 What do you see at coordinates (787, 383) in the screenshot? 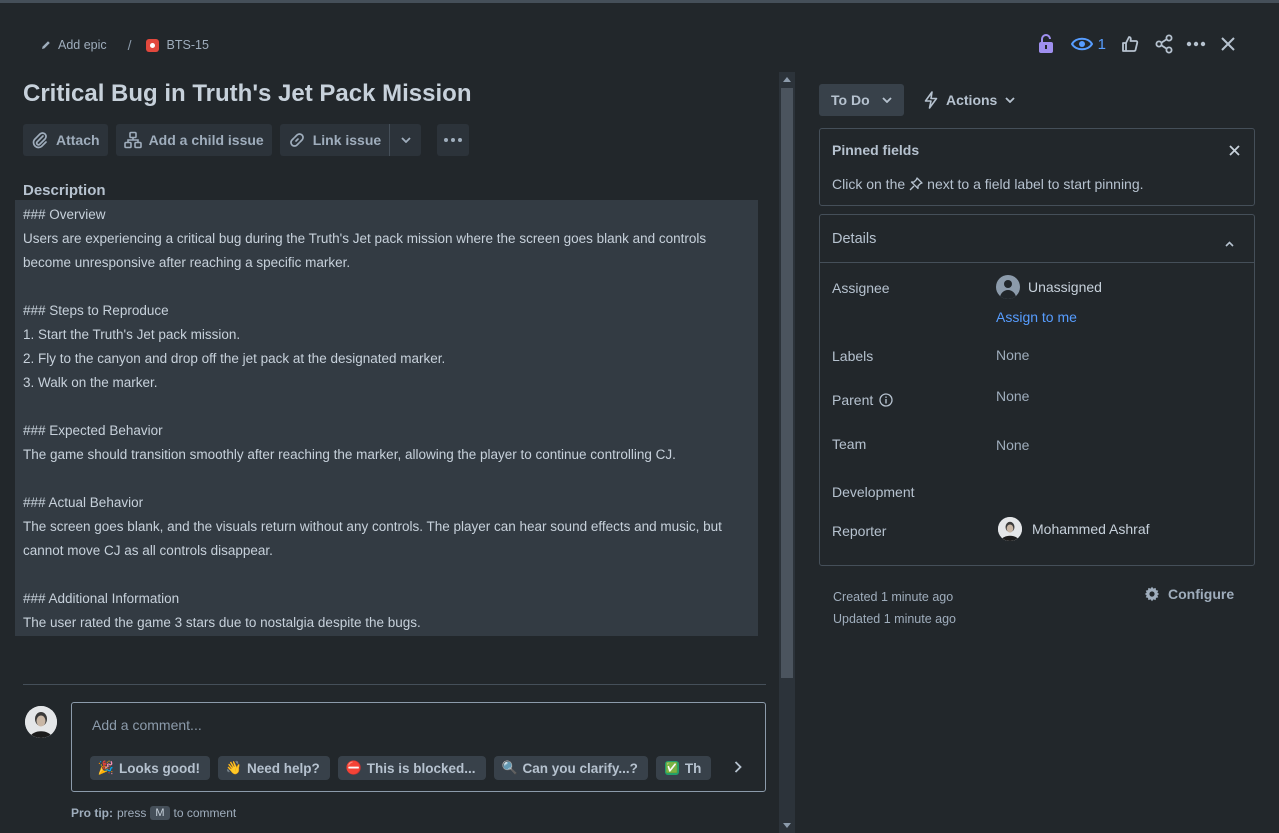
I see `scrollbar-thumb` at bounding box center [787, 383].